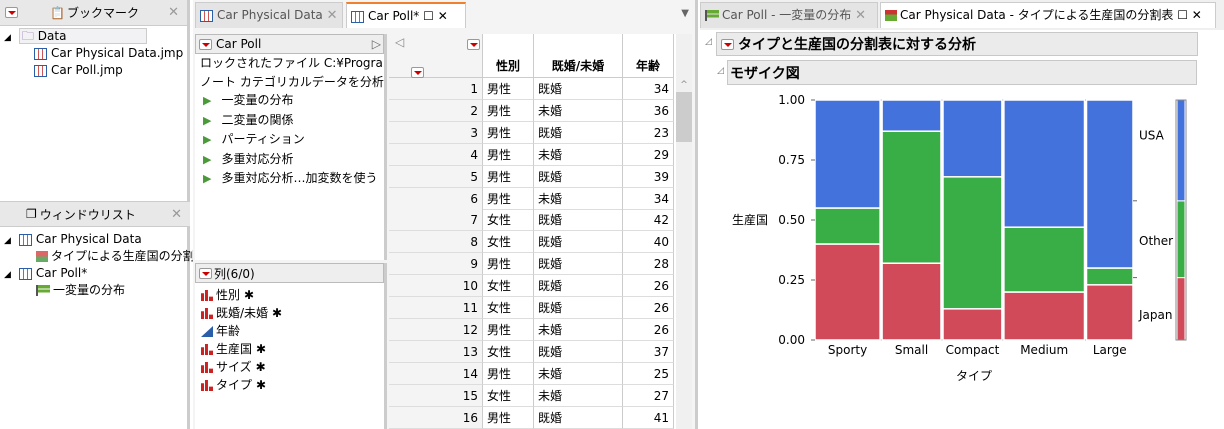 This screenshot has height=429, width=1224. Describe the element at coordinates (417, 72) in the screenshot. I see `rows-red-triangle` at that location.